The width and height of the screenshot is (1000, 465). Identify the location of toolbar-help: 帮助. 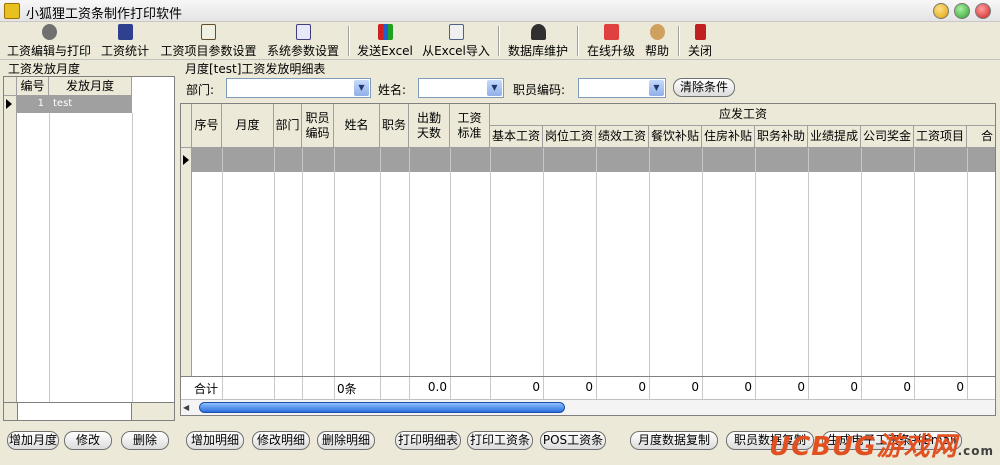
(657, 41).